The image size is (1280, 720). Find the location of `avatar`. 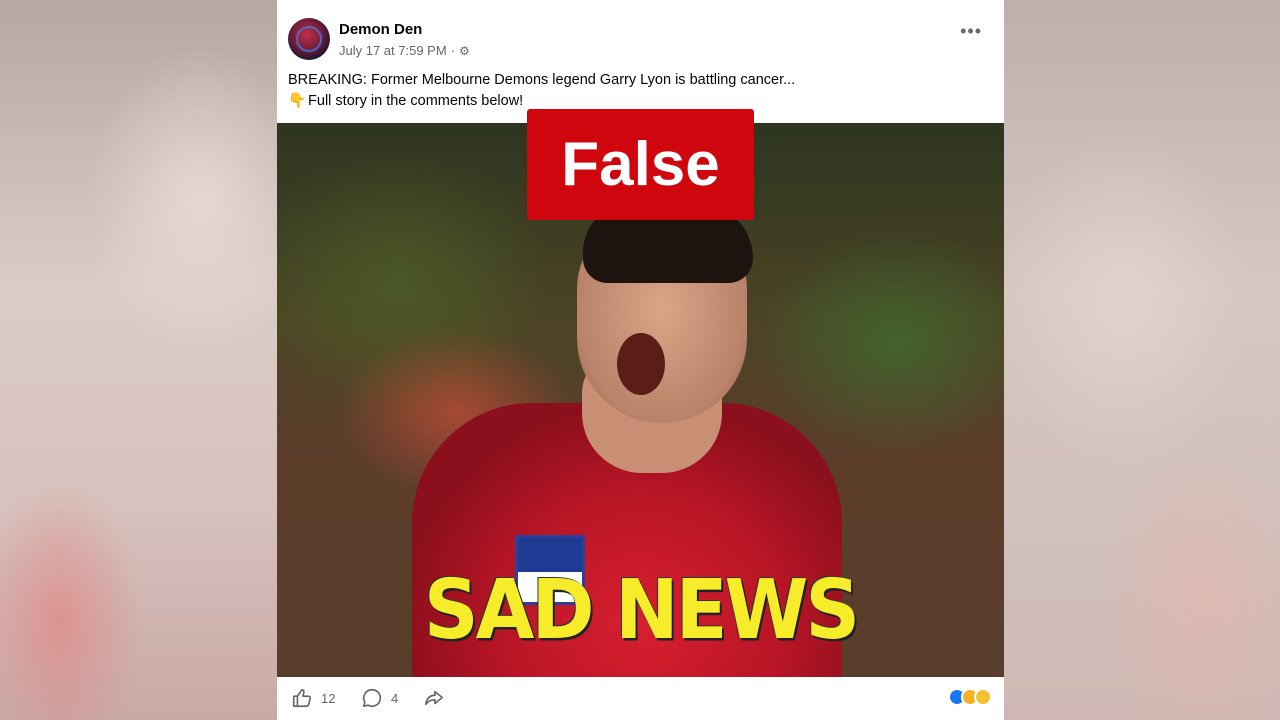

avatar is located at coordinates (309, 39).